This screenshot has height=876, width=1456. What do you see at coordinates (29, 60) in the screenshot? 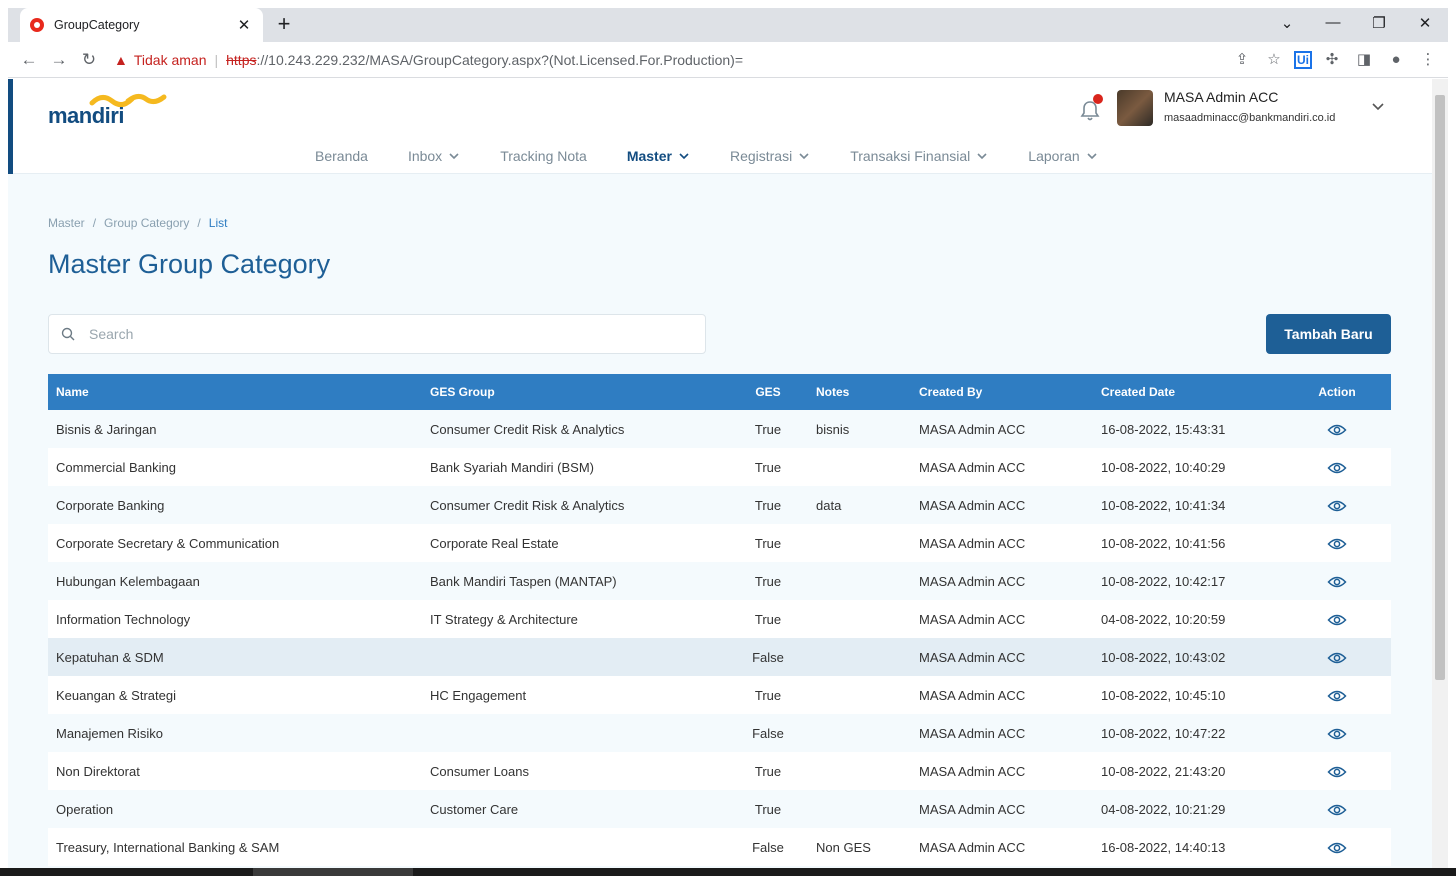
I see `back-icon: ←` at bounding box center [29, 60].